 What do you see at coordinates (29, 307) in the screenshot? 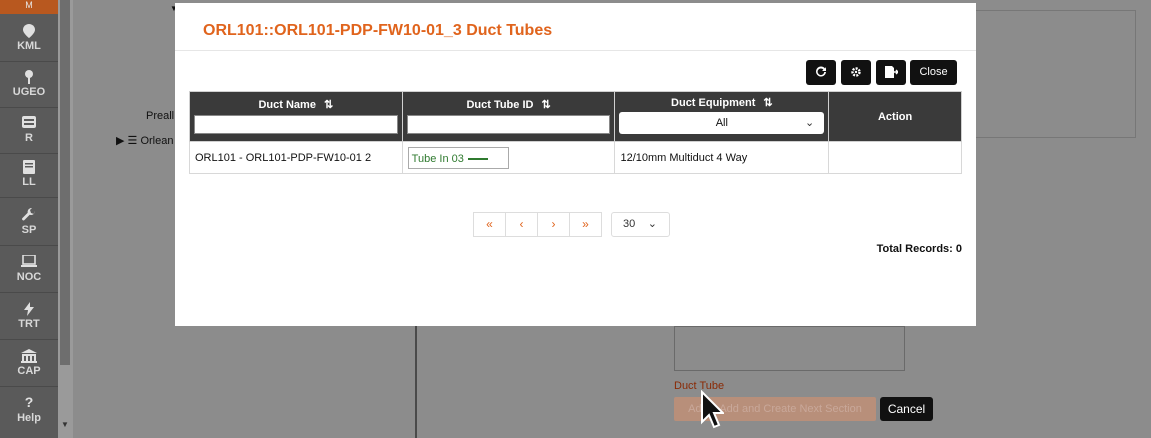
I see `lightning-icon` at bounding box center [29, 307].